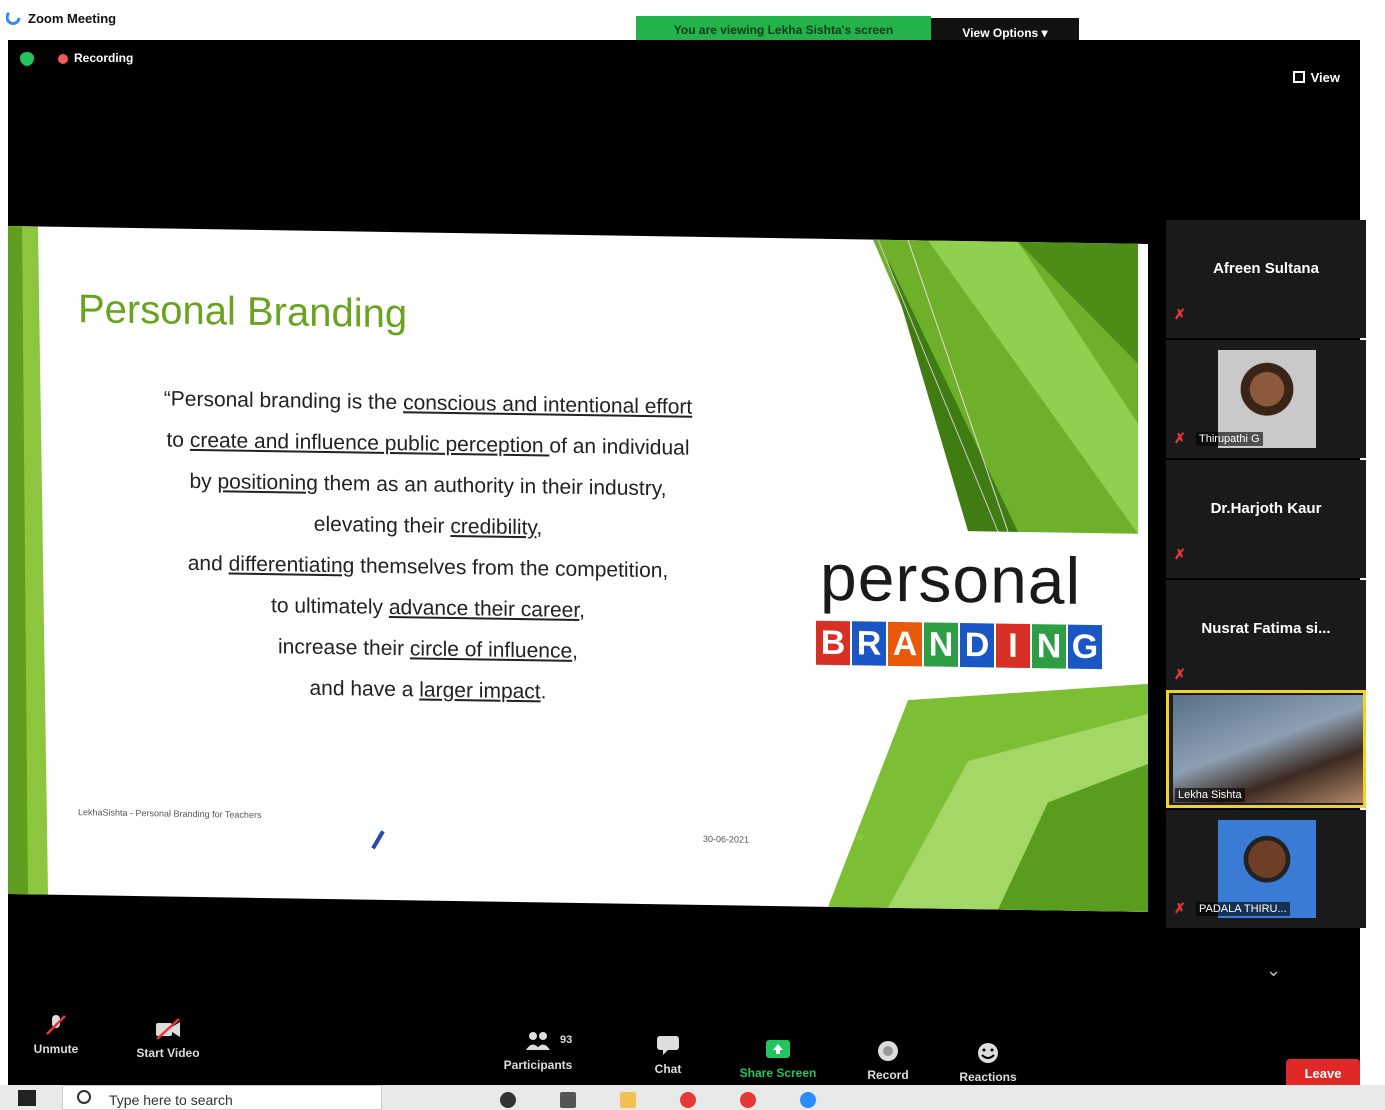  What do you see at coordinates (171, 1100) in the screenshot?
I see `search-placeholder: Type here to search` at bounding box center [171, 1100].